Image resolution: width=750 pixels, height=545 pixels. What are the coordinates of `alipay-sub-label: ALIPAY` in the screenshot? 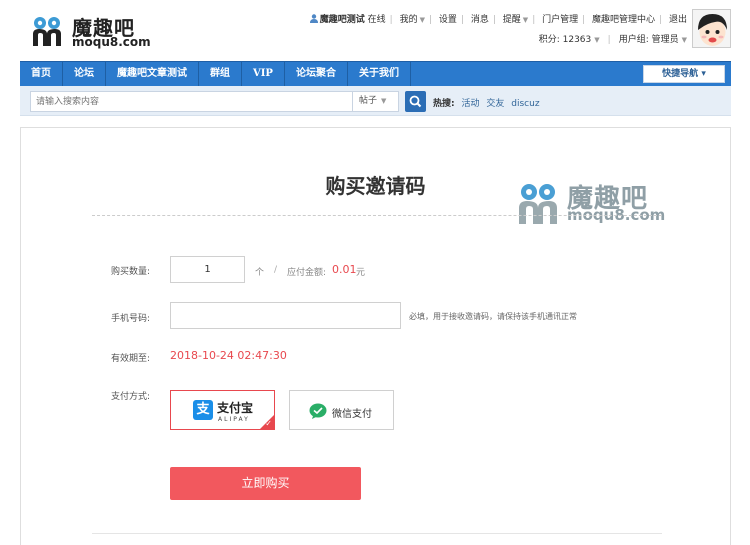 It's located at (234, 419).